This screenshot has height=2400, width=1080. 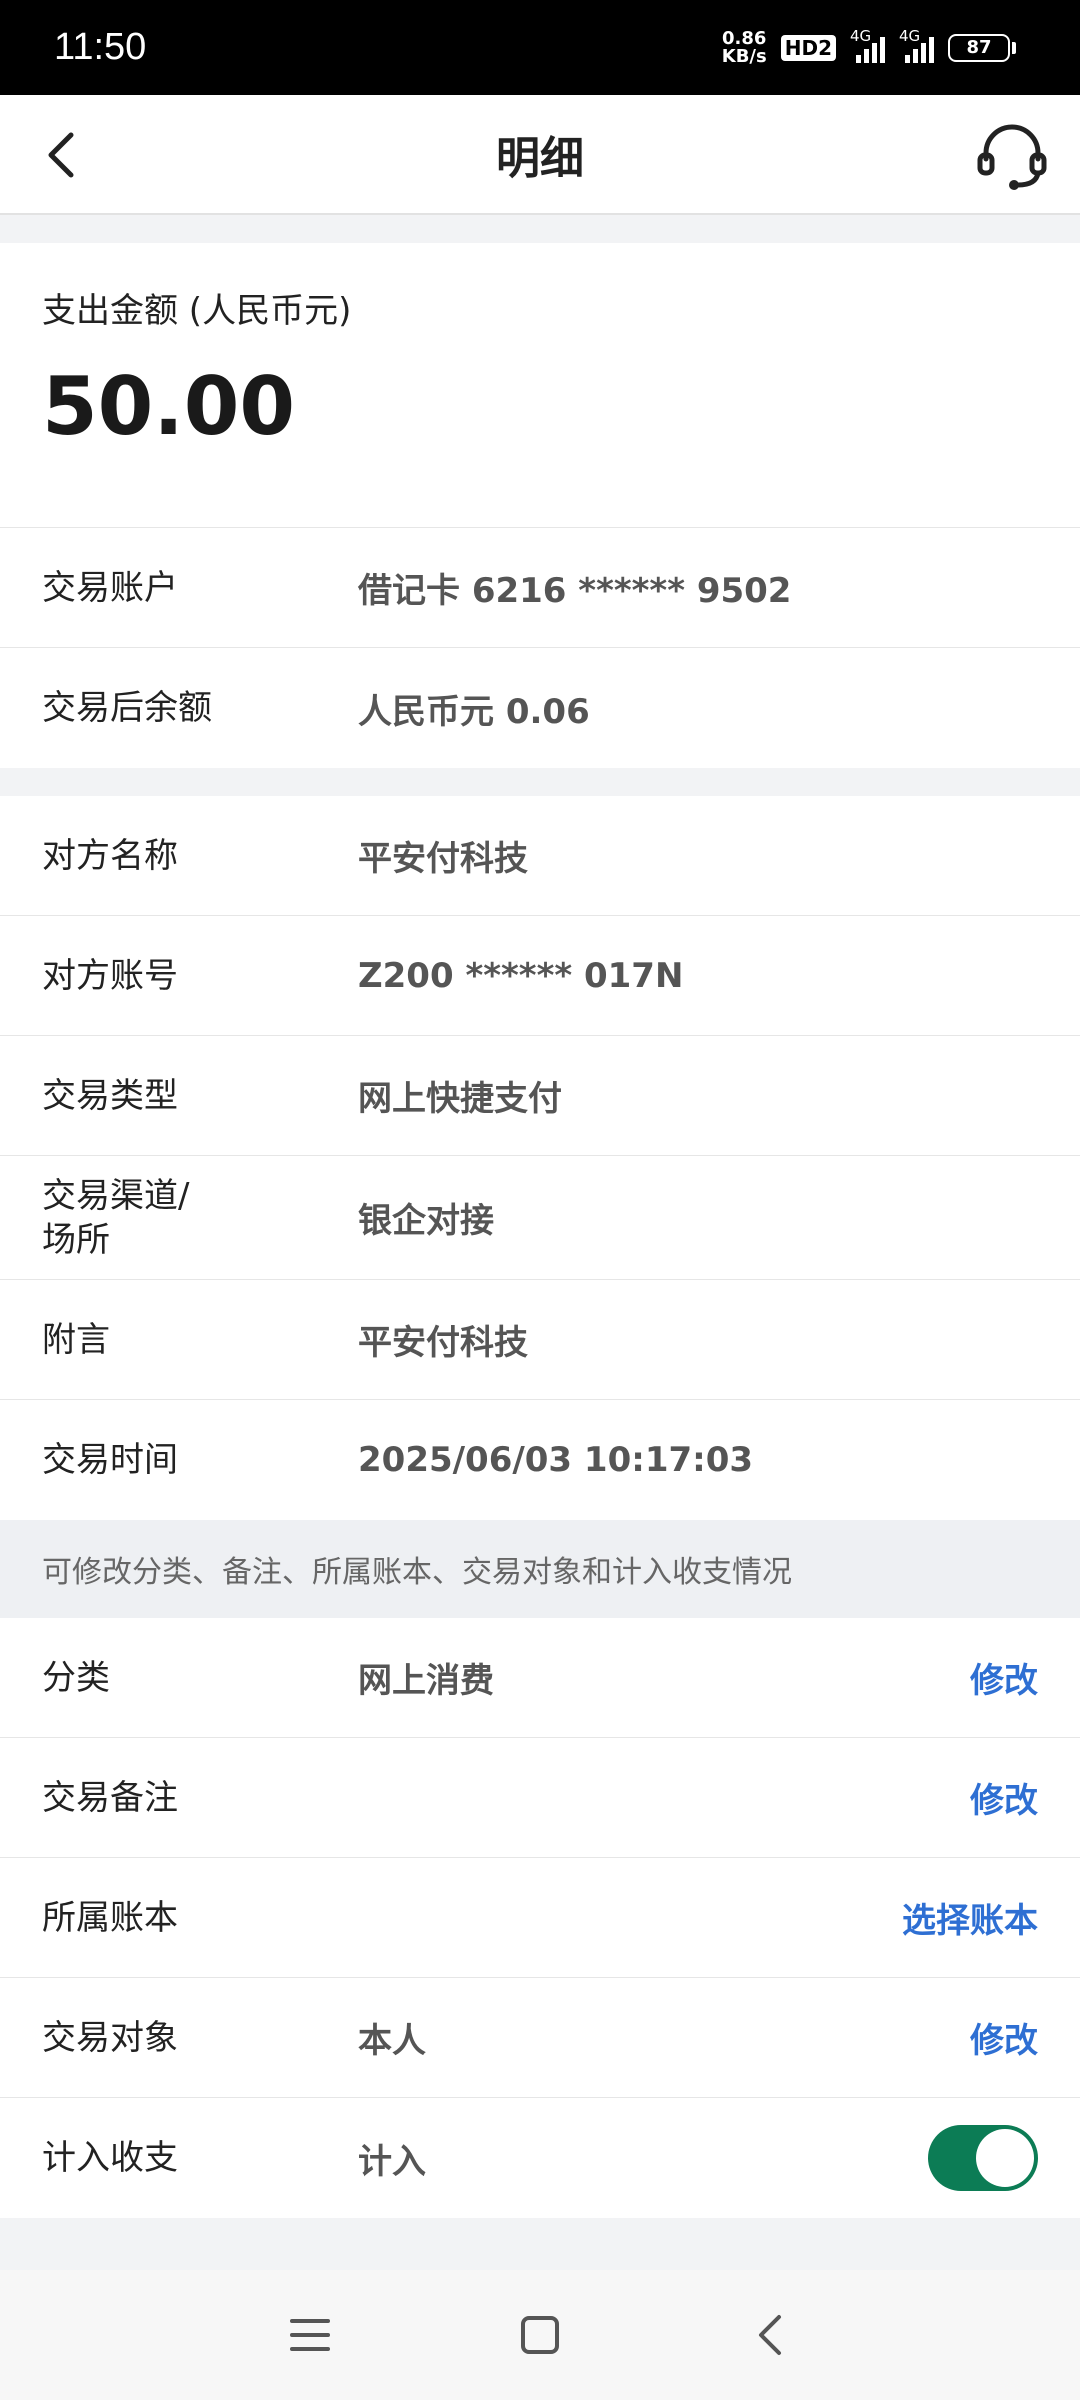 I want to click on toggle-knob, so click(x=1005, y=2158).